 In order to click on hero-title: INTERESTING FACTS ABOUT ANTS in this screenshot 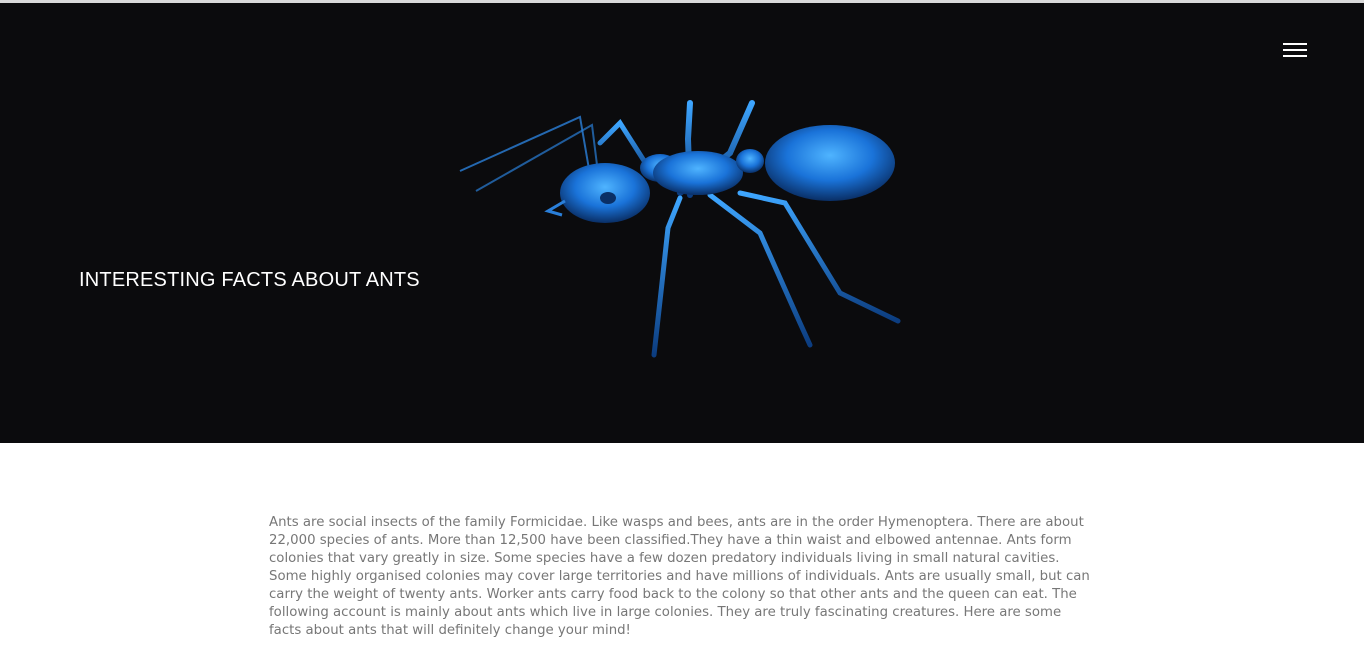, I will do `click(249, 280)`.